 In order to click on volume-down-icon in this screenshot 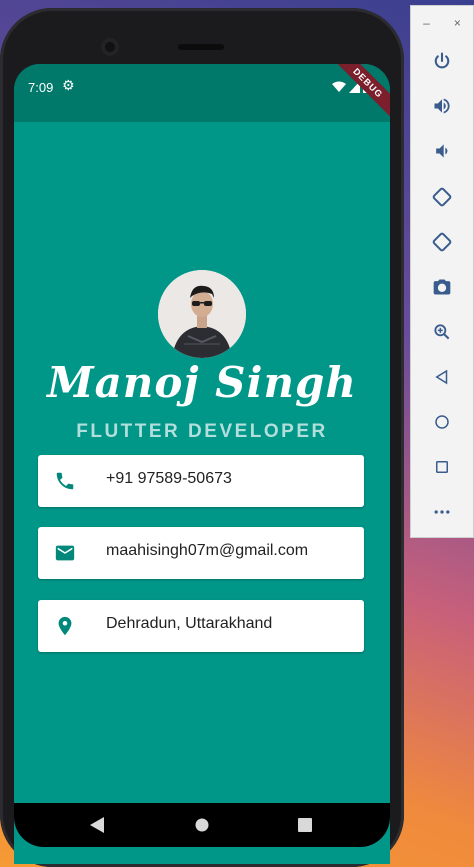, I will do `click(442, 151)`.